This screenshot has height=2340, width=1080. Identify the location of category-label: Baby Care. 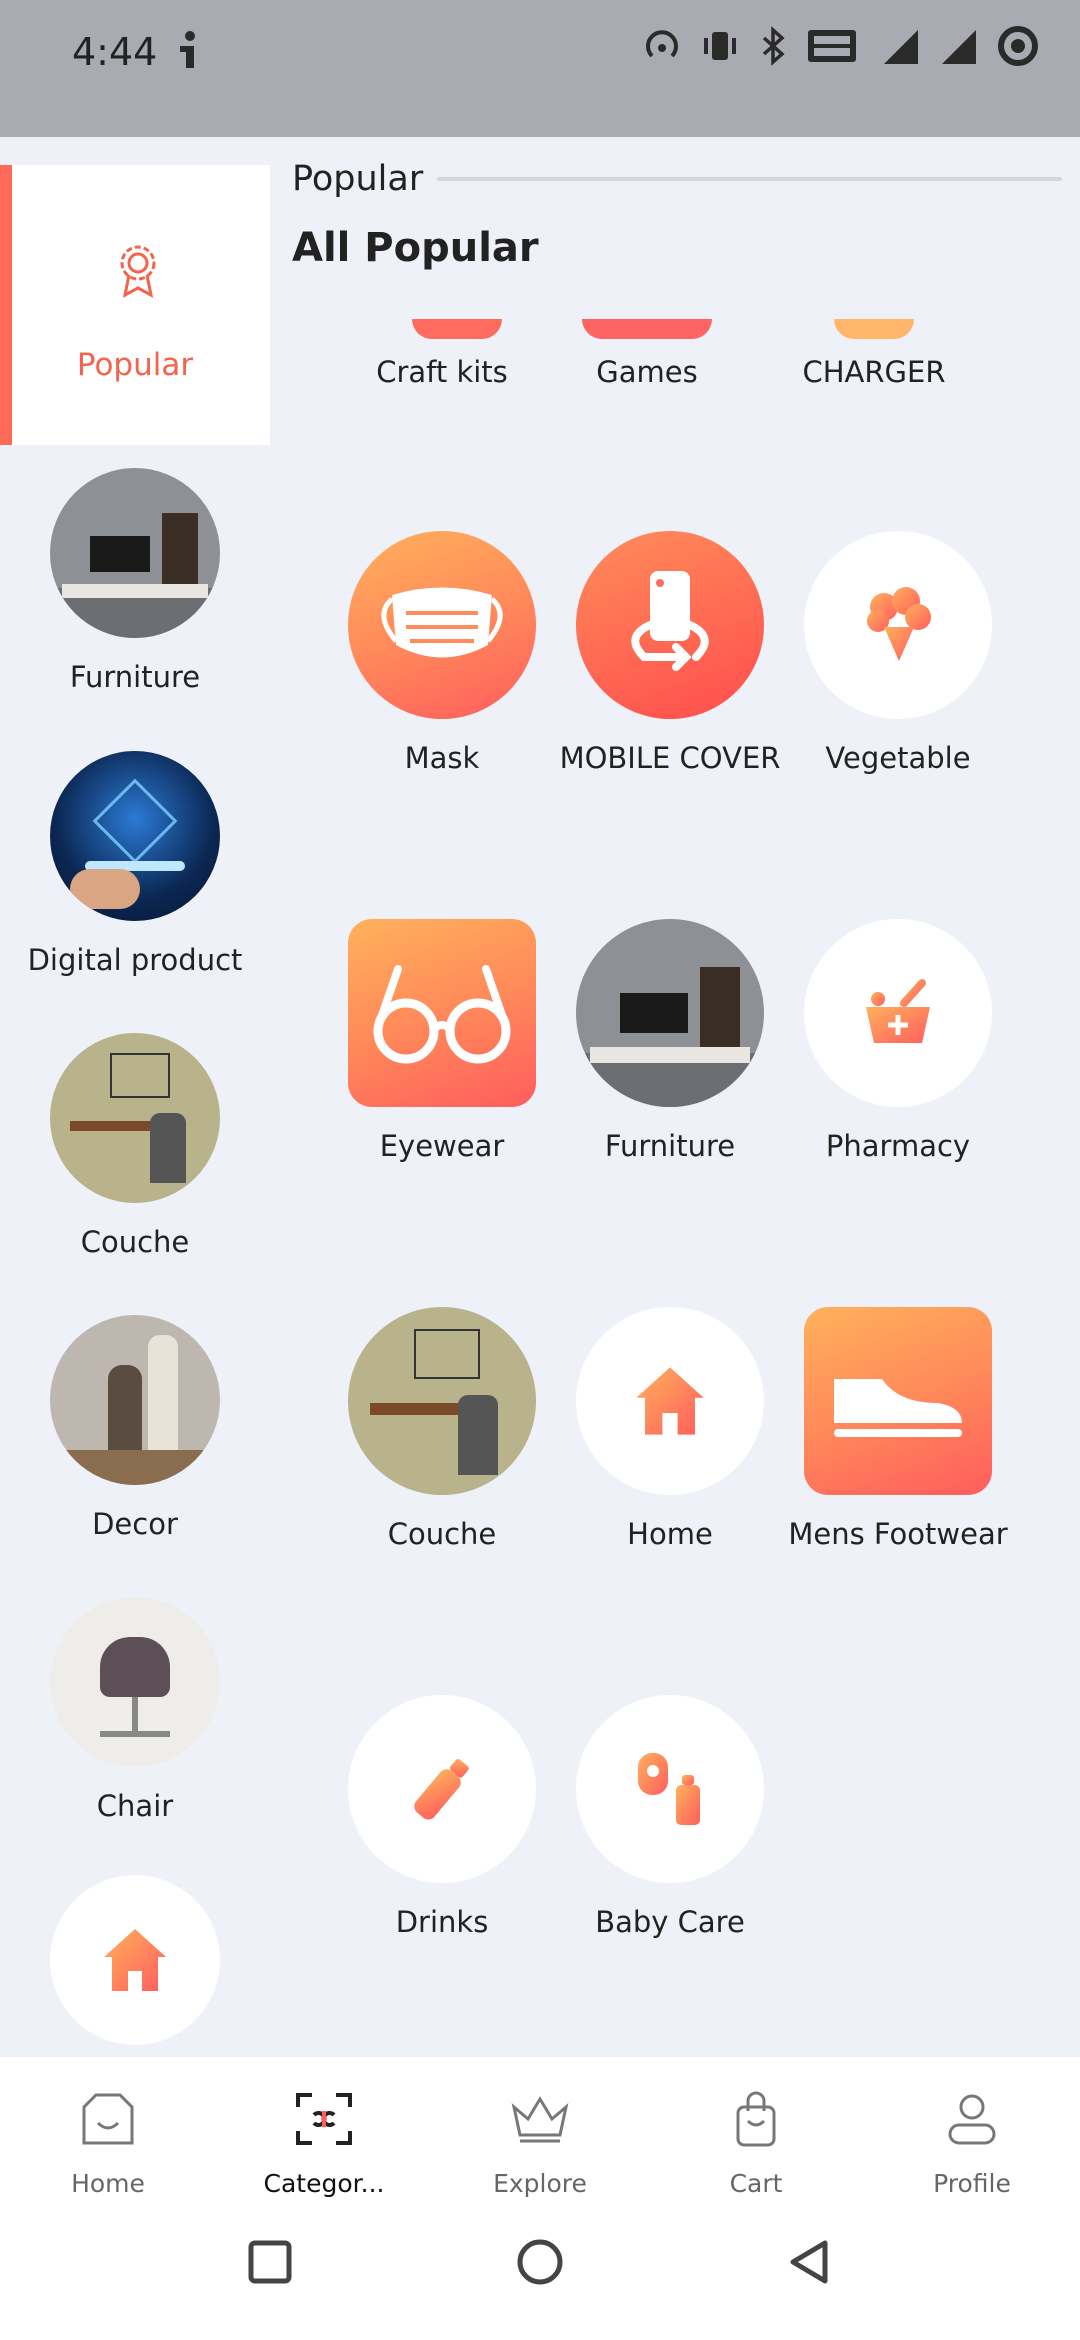
(670, 1922).